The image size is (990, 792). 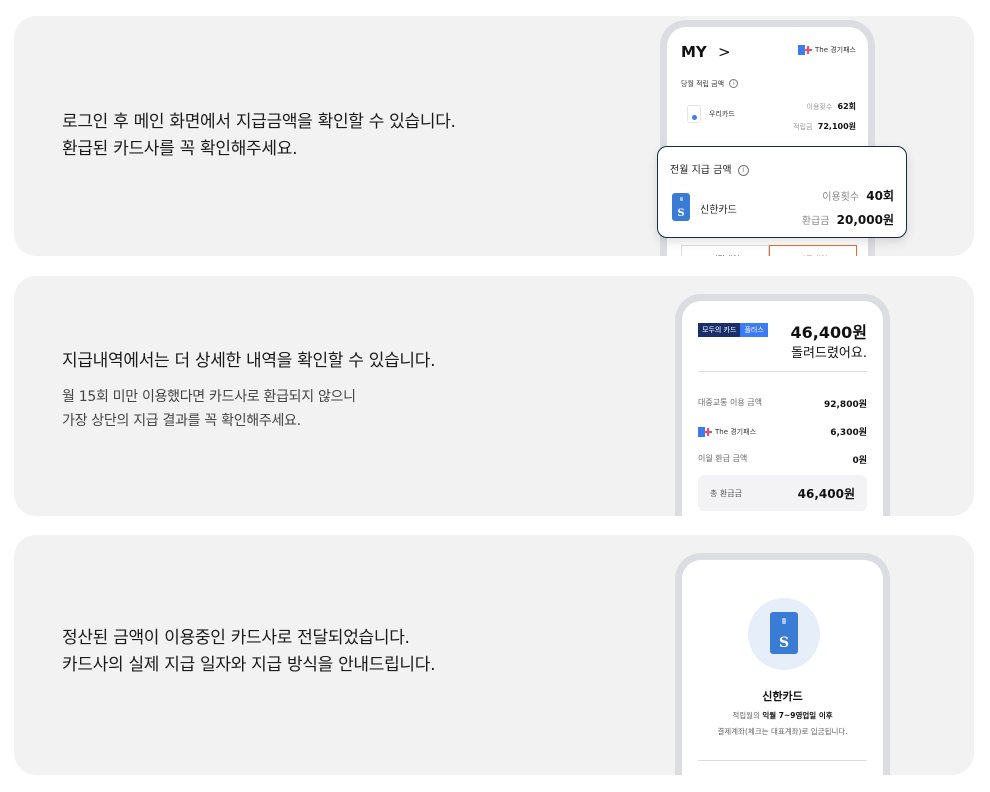 What do you see at coordinates (782, 493) in the screenshot?
I see `total-refund-box: 총 환급금 46,400원` at bounding box center [782, 493].